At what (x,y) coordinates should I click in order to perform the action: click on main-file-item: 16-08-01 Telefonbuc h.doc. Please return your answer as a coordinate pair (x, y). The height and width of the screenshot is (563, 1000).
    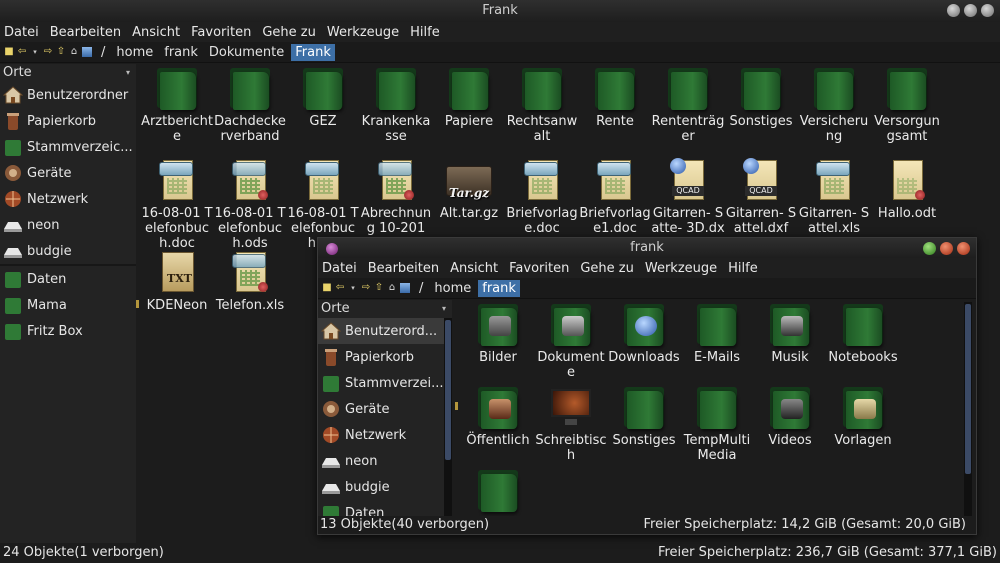
    Looking at the image, I should click on (177, 204).